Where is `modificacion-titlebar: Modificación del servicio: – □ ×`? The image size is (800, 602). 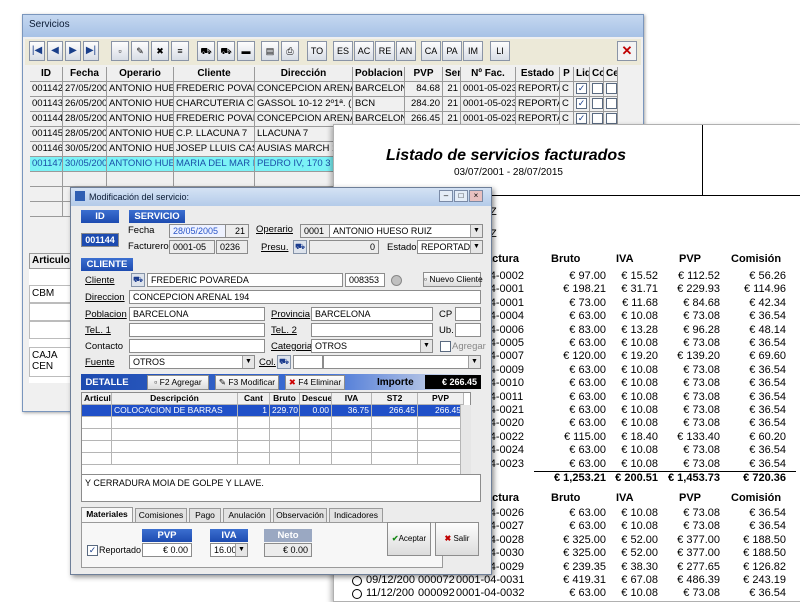
modificacion-titlebar: Modificación del servicio: – □ × is located at coordinates (281, 197).